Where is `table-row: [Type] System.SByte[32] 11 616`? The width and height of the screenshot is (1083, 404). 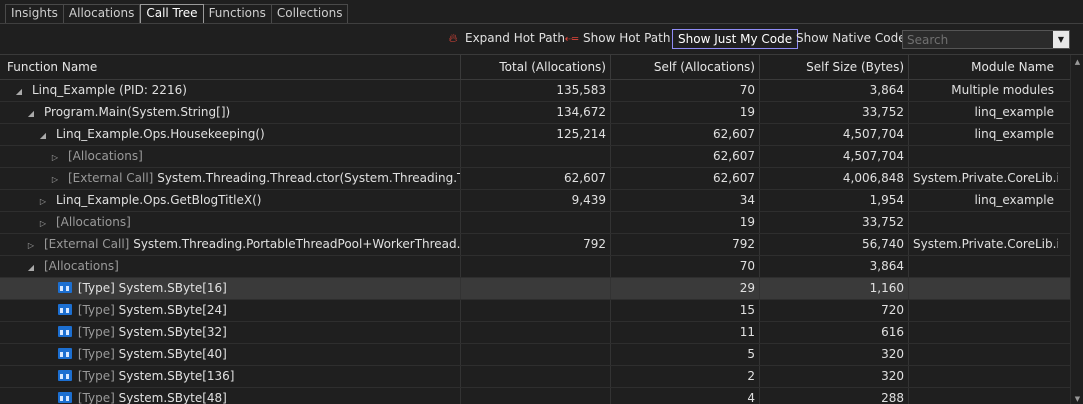 table-row: [Type] System.SByte[32] 11 616 is located at coordinates (535, 333).